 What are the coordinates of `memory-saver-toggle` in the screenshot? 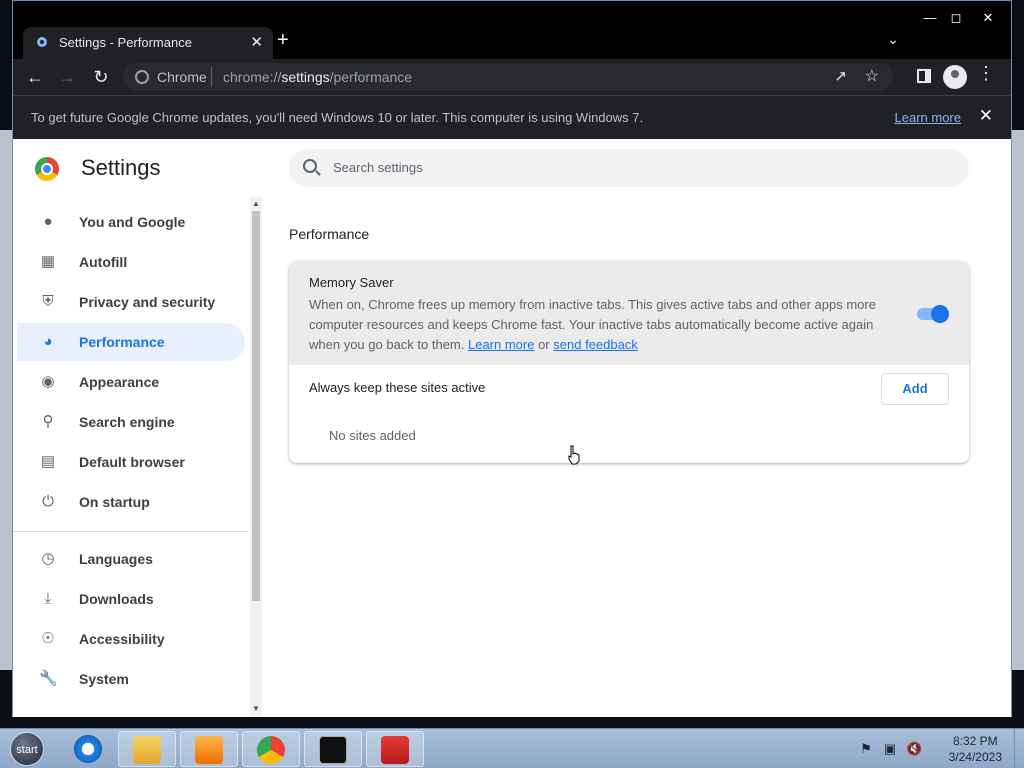 It's located at (933, 314).